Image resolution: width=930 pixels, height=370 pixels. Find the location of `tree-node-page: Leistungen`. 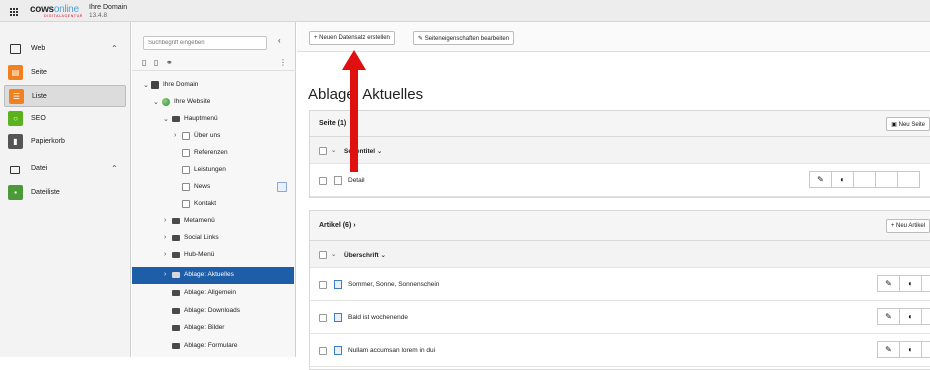

tree-node-page: Leistungen is located at coordinates (214, 170).